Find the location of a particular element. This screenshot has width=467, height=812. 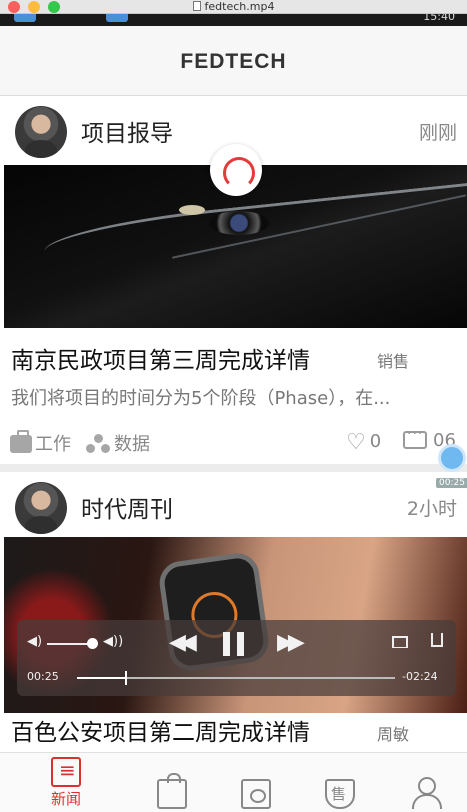

progress-scrubber is located at coordinates (236, 678).